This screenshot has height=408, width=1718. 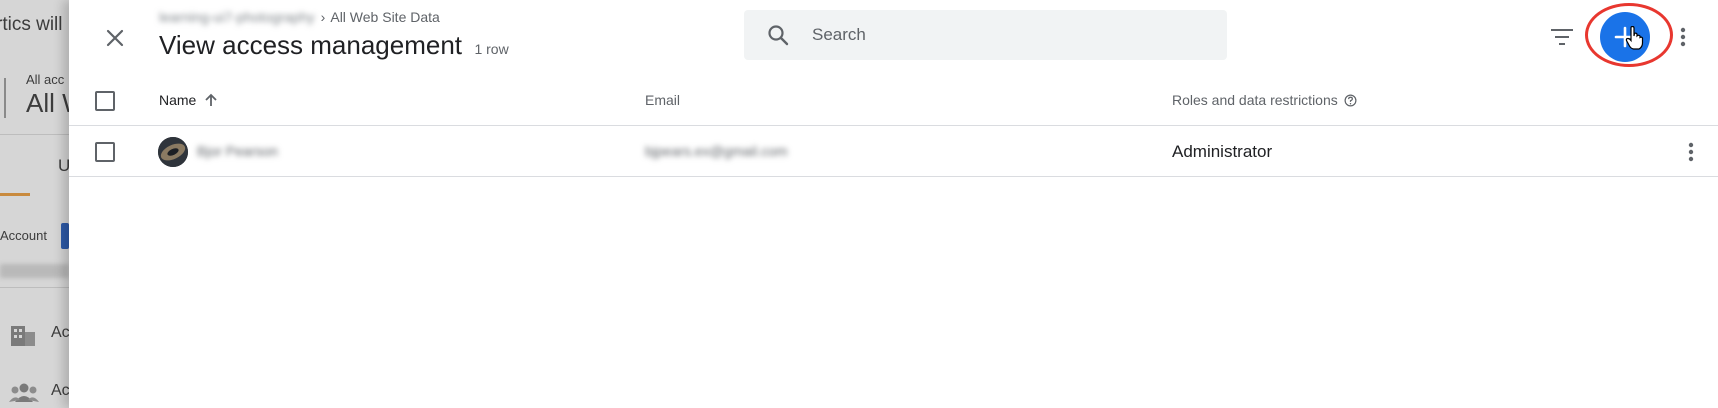 I want to click on column-header-roles: Roles and data restrictions, so click(x=1264, y=100).